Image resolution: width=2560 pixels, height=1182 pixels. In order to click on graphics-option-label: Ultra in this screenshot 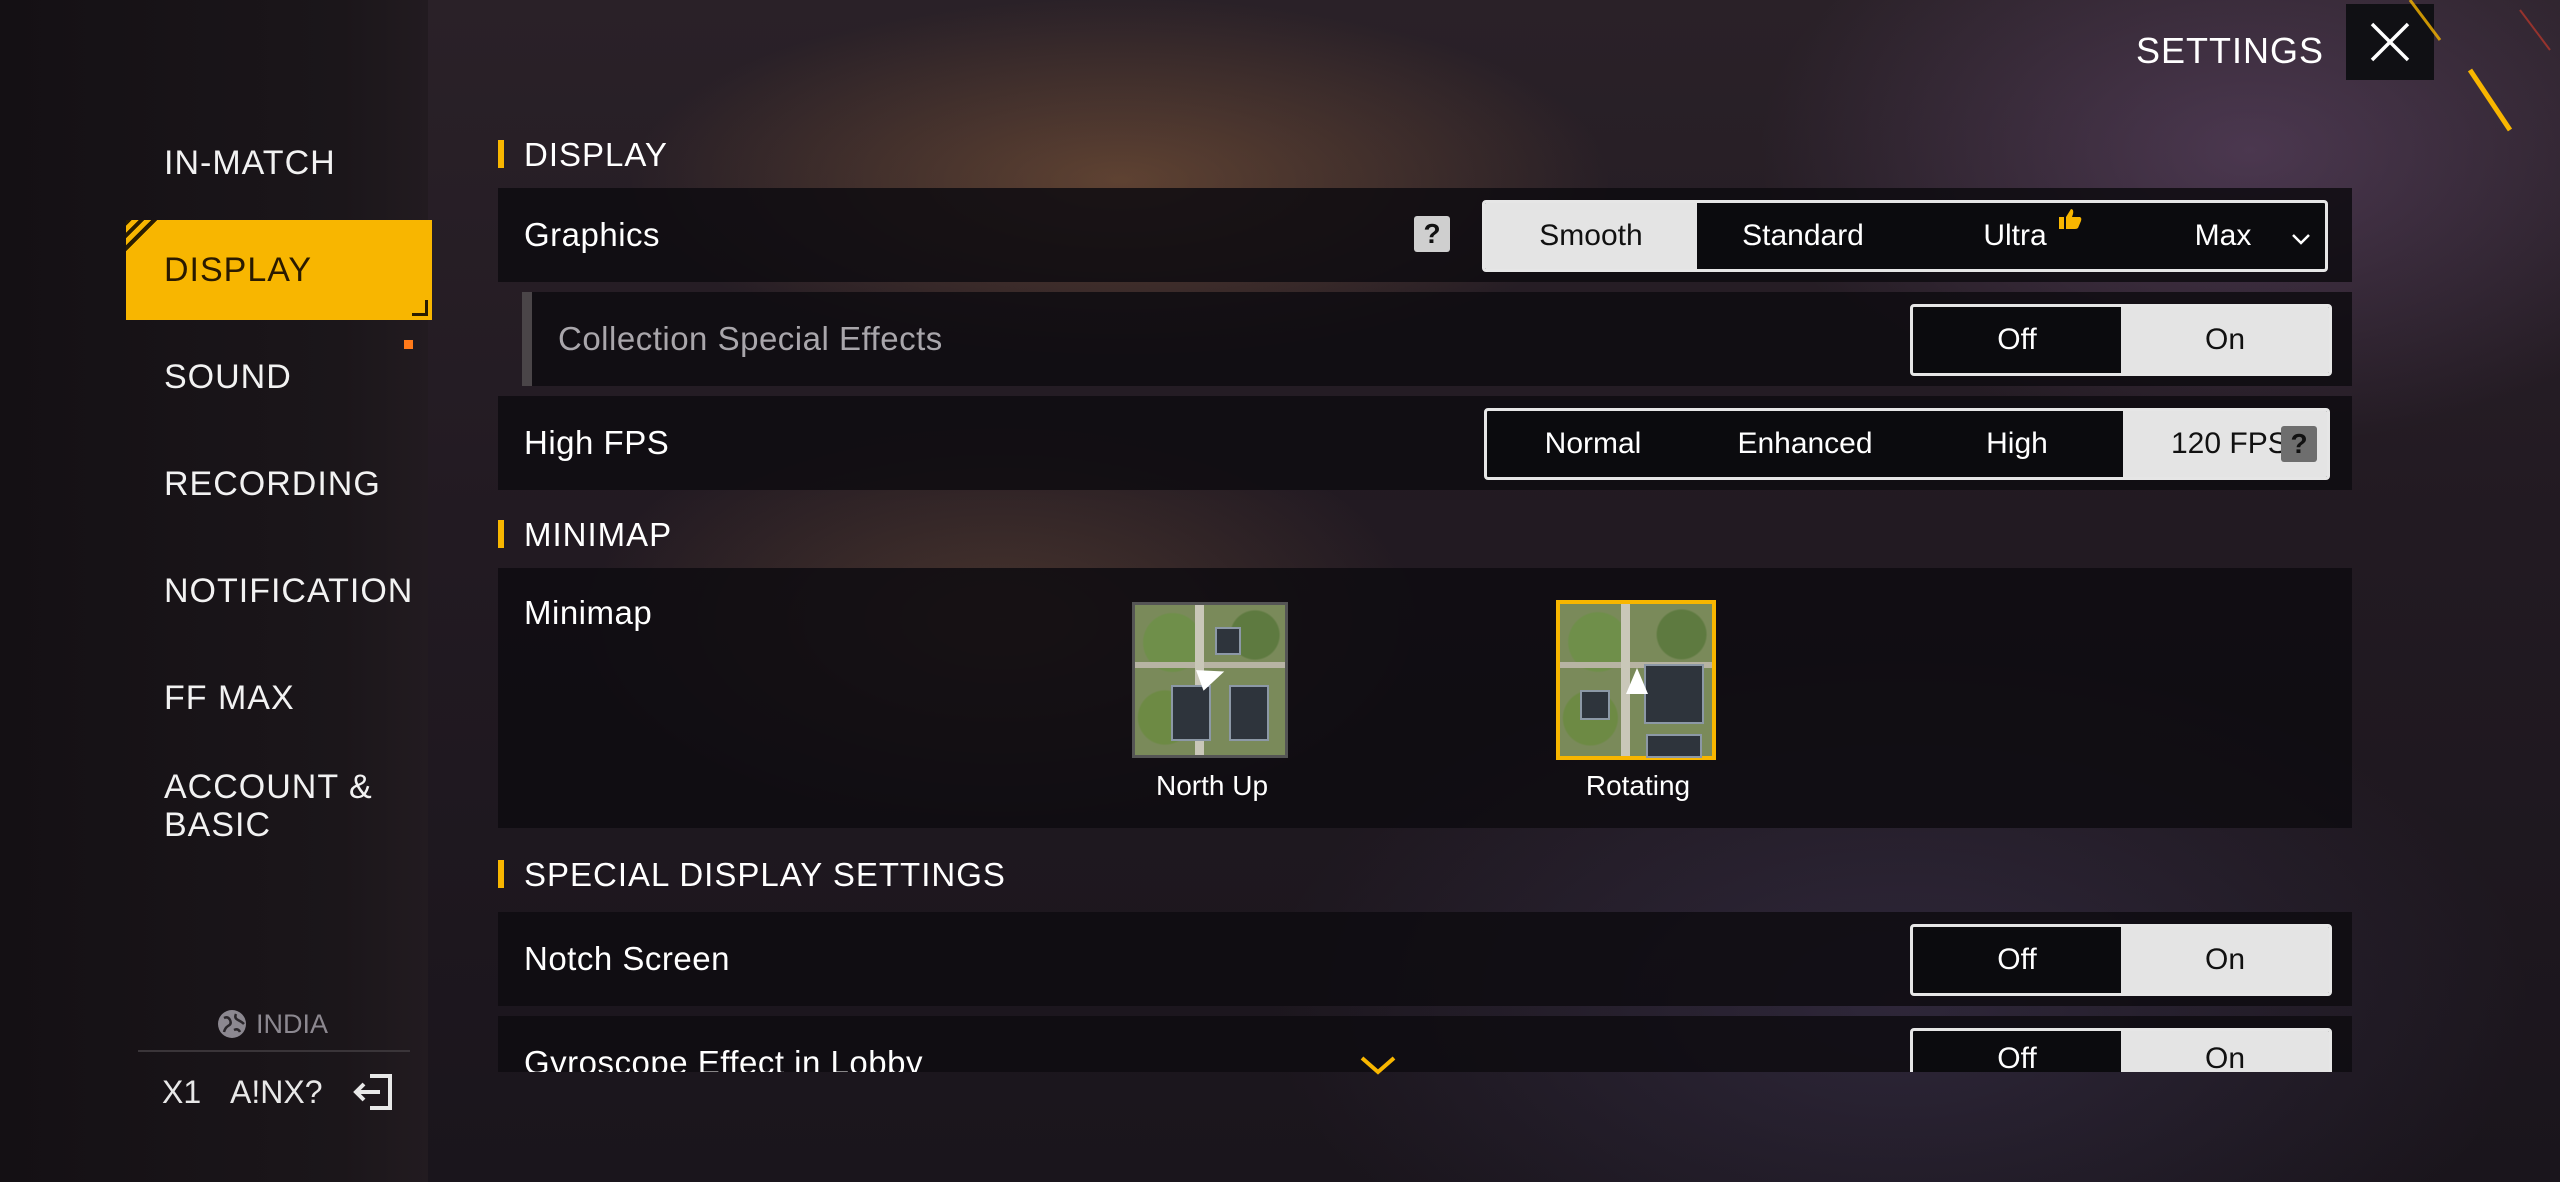, I will do `click(2015, 235)`.